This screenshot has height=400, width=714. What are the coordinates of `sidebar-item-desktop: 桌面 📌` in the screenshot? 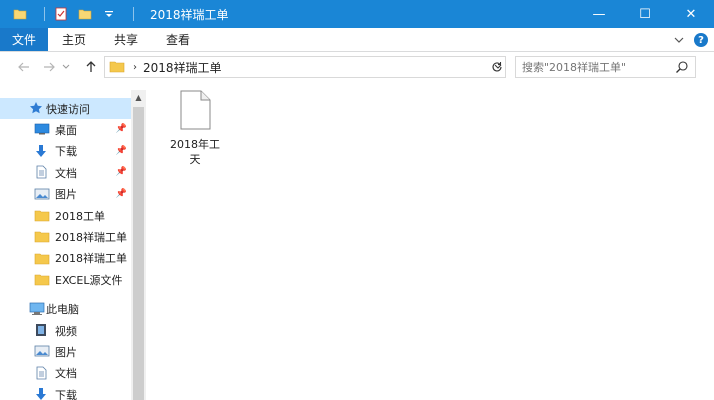 It's located at (65, 129).